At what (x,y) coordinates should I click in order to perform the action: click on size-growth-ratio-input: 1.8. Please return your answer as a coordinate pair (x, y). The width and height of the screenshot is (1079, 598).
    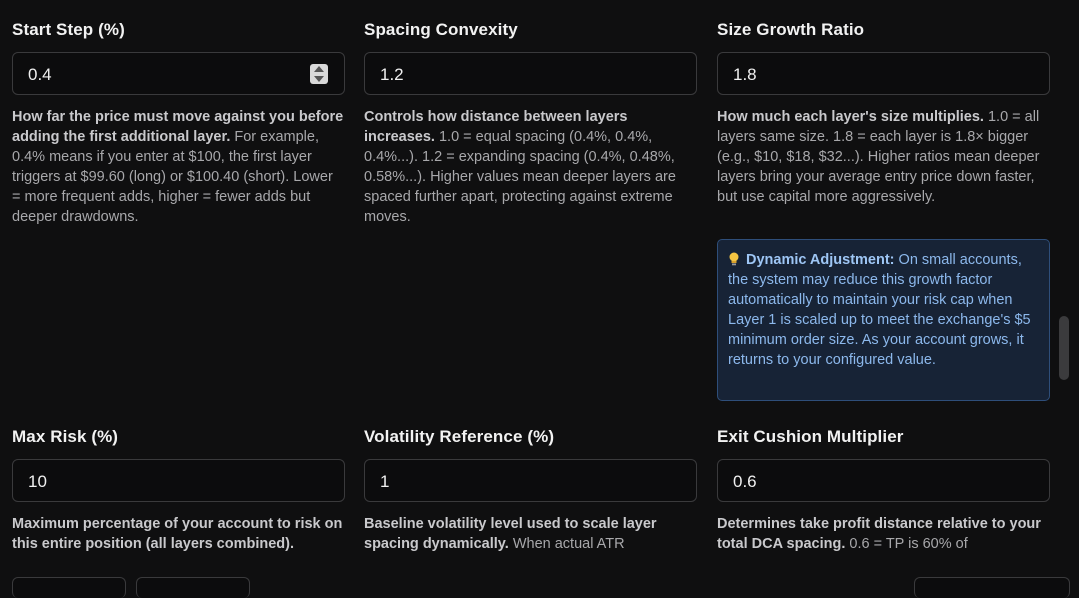
    Looking at the image, I should click on (883, 73).